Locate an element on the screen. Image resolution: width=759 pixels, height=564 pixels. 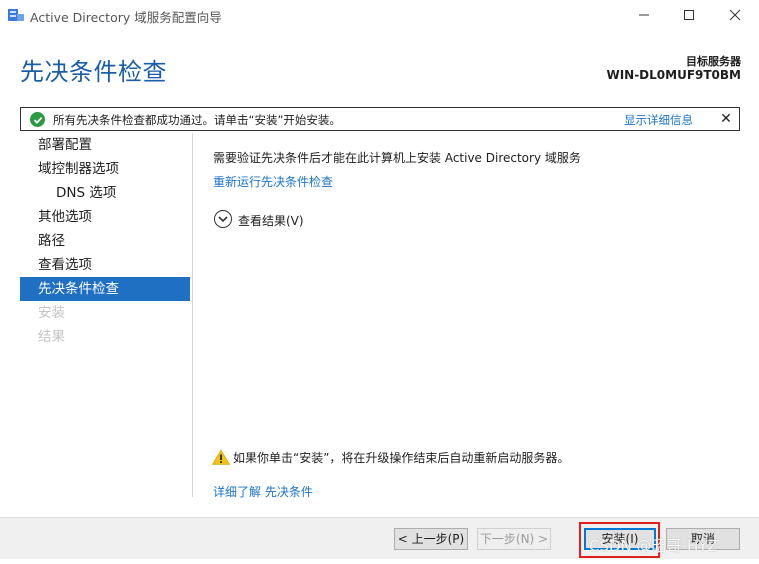
nav-item-deployment: 部署配置 is located at coordinates (105, 145).